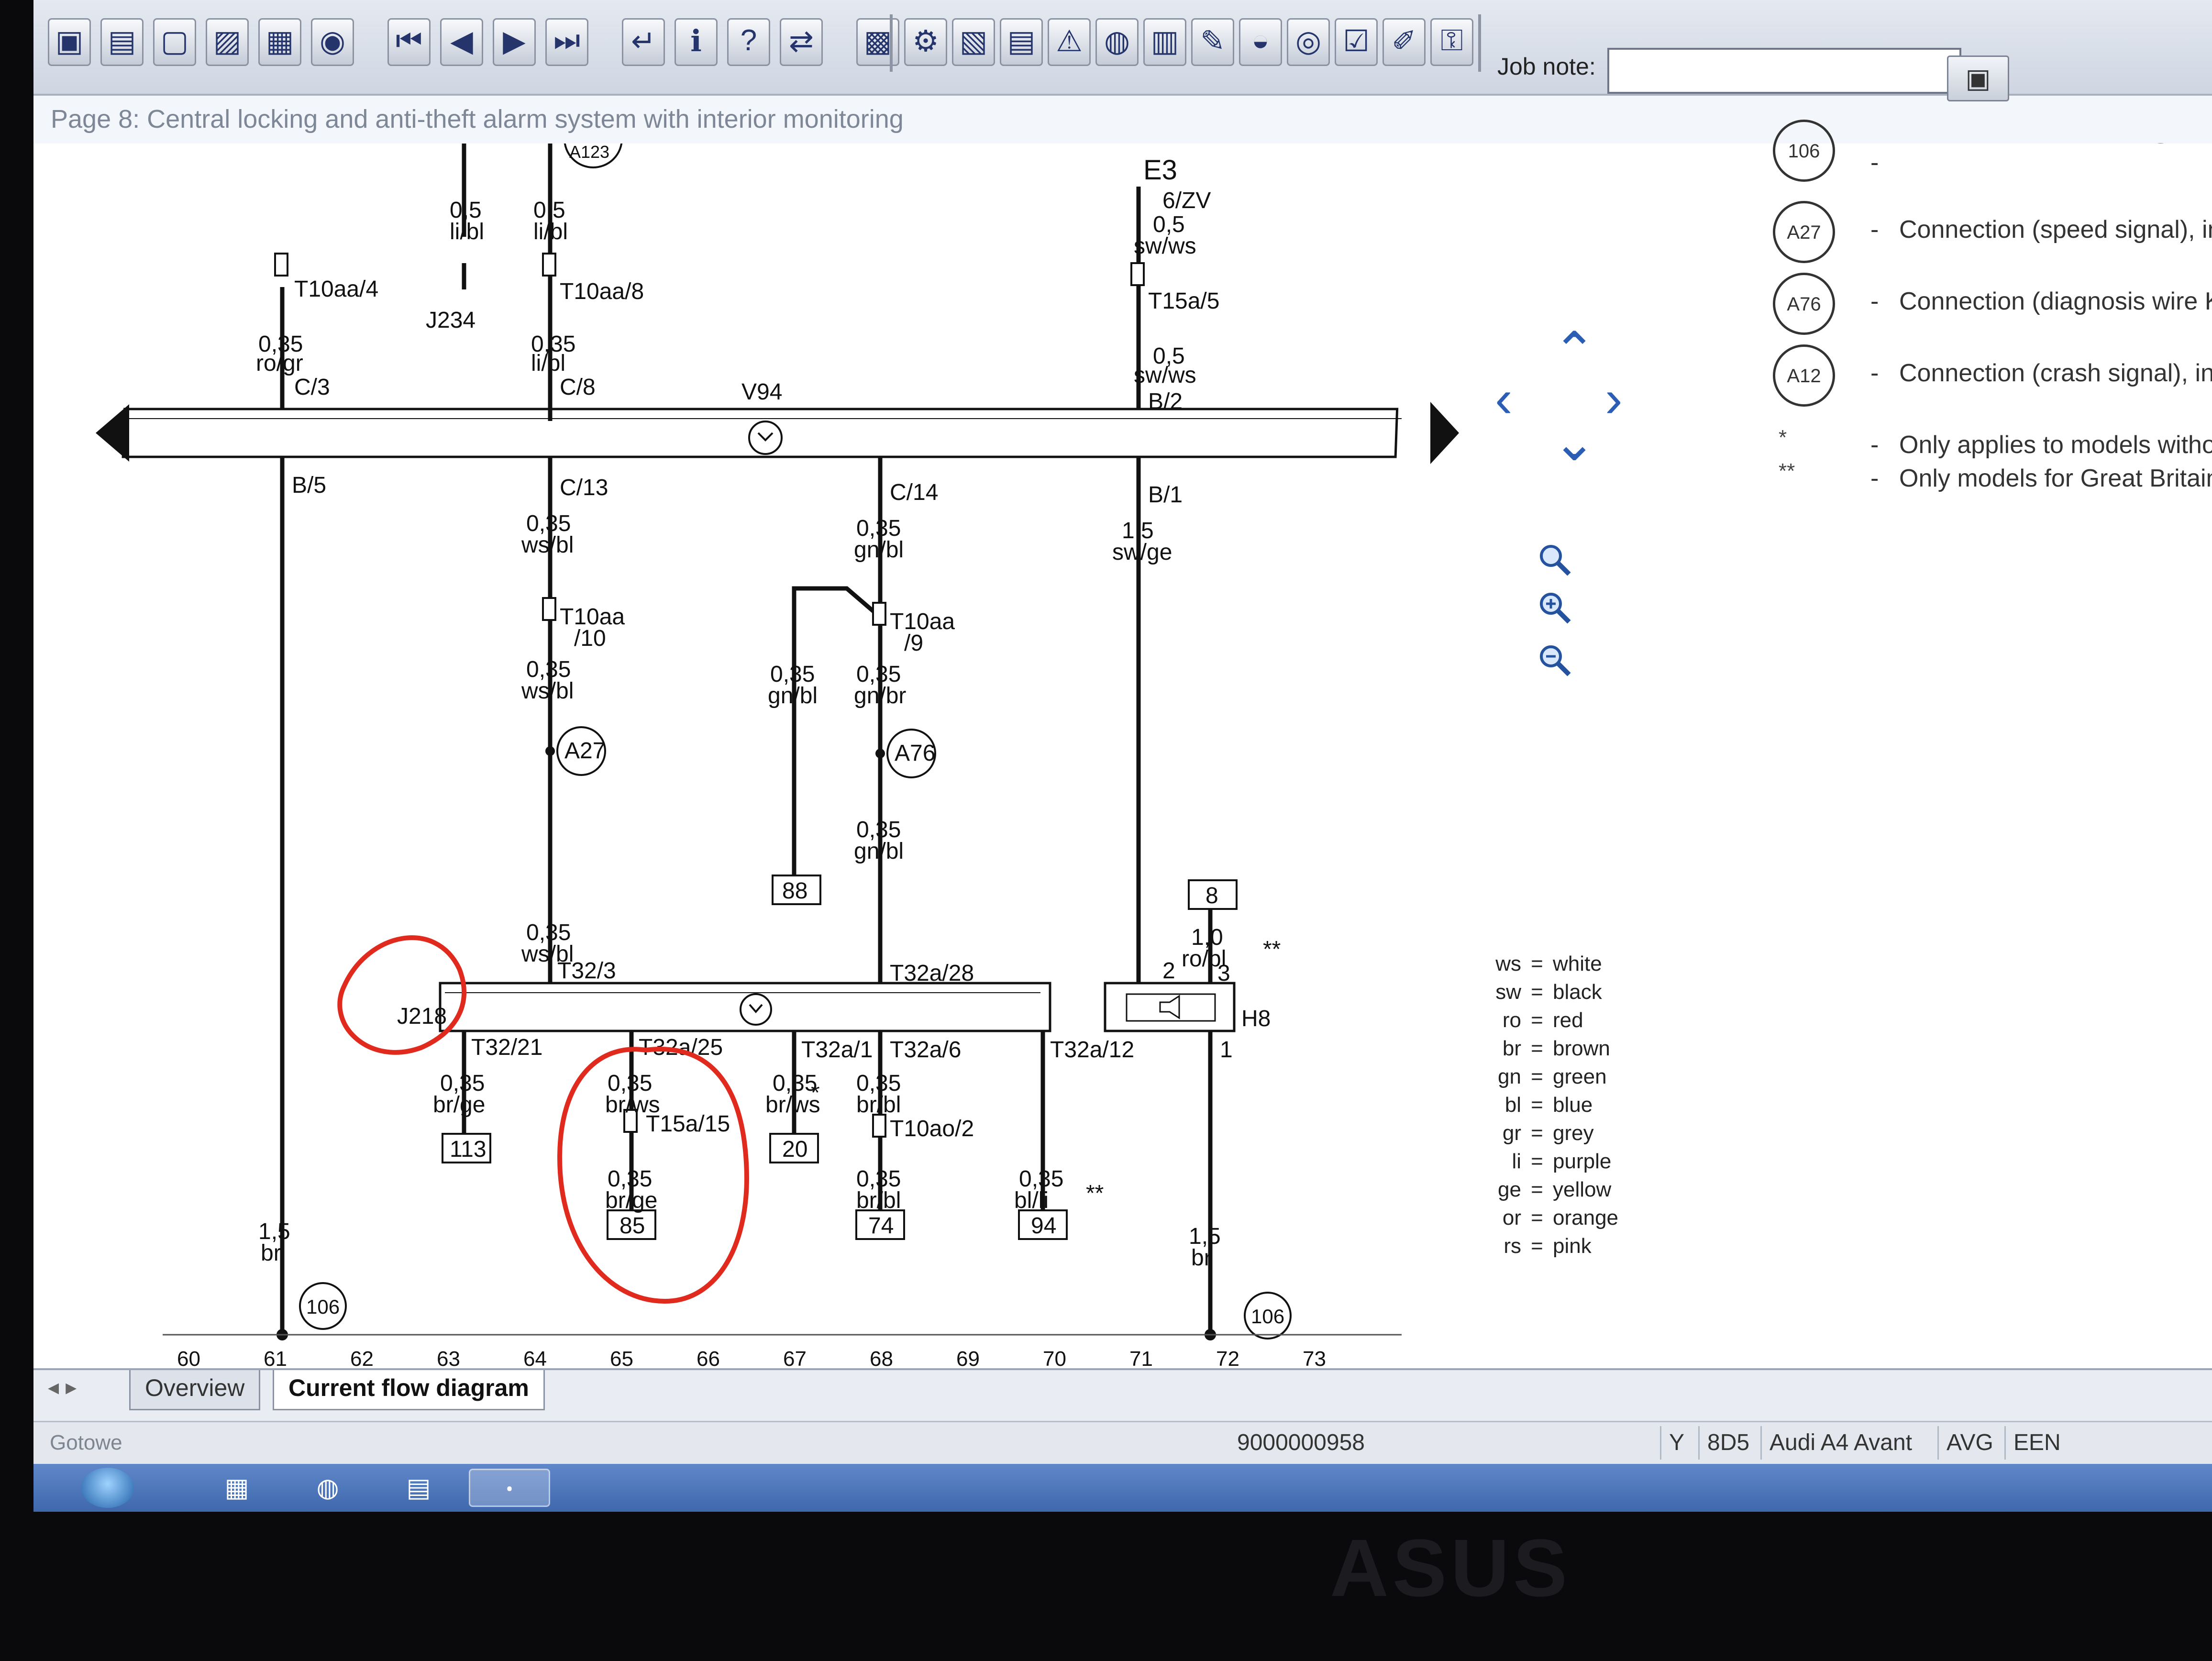 Image resolution: width=2212 pixels, height=1661 pixels. Describe the element at coordinates (643, 42) in the screenshot. I see `back-icon: ↵` at that location.